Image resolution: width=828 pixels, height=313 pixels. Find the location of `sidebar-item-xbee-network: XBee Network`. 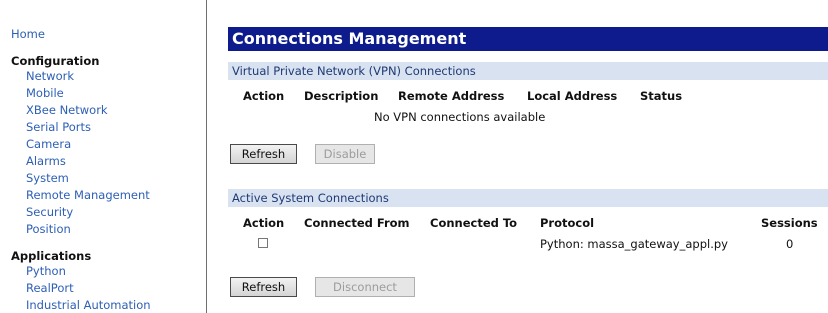

sidebar-item-xbee-network: XBee Network is located at coordinates (67, 110).